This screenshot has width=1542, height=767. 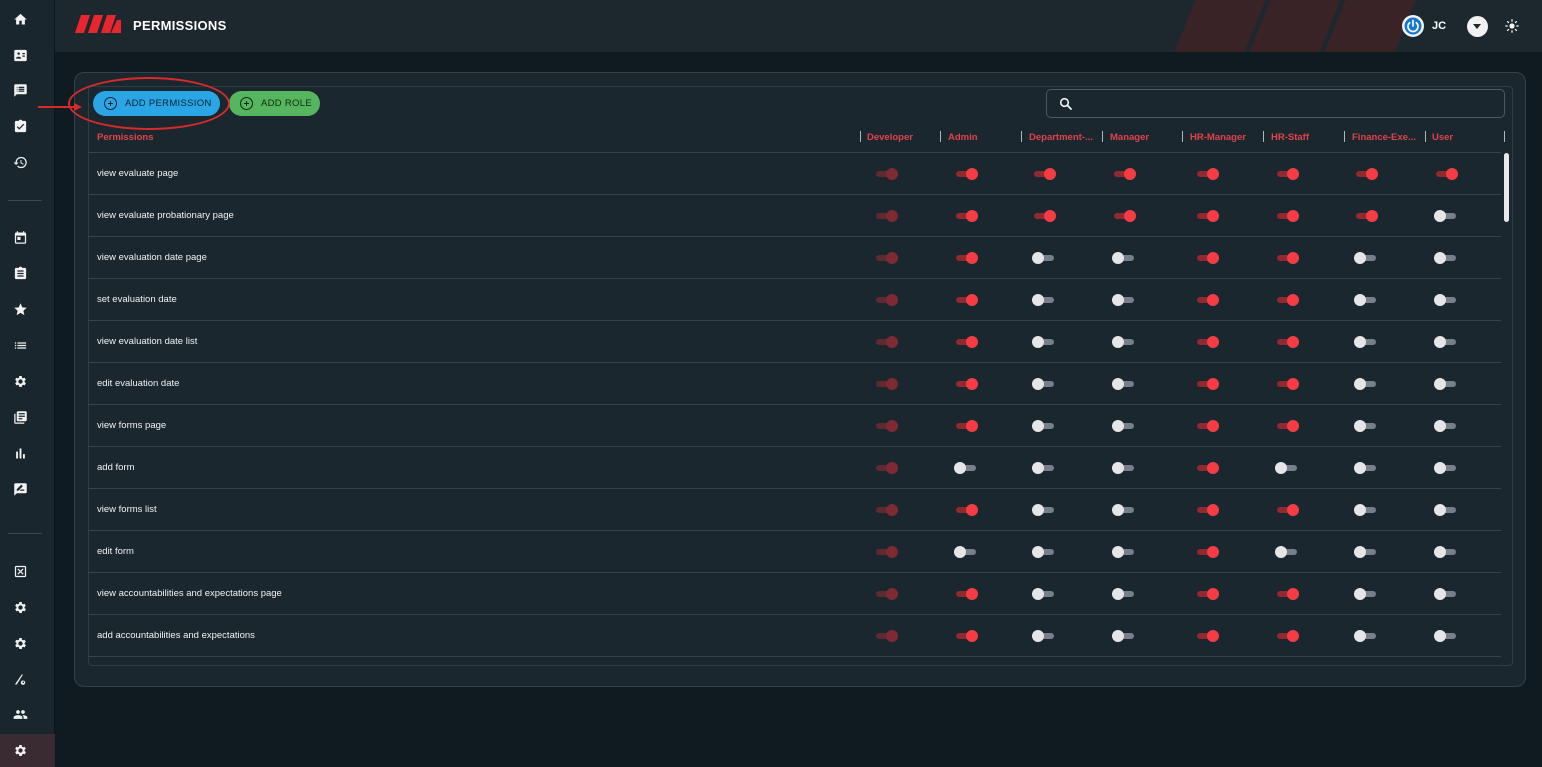 I want to click on sun-icon, so click(x=1512, y=26).